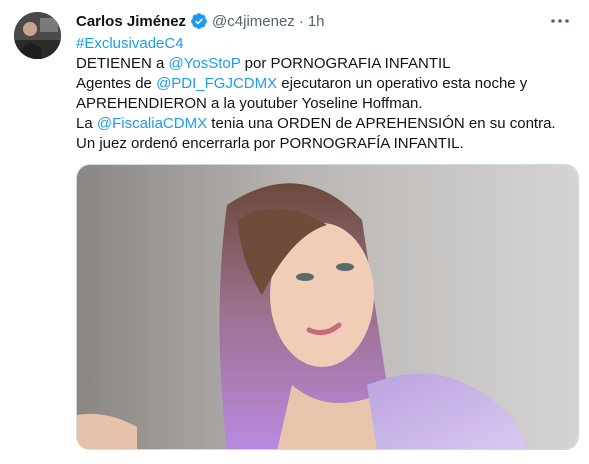 This screenshot has width=589, height=464. What do you see at coordinates (122, 63) in the screenshot?
I see `text-segment: DETIENEN a` at bounding box center [122, 63].